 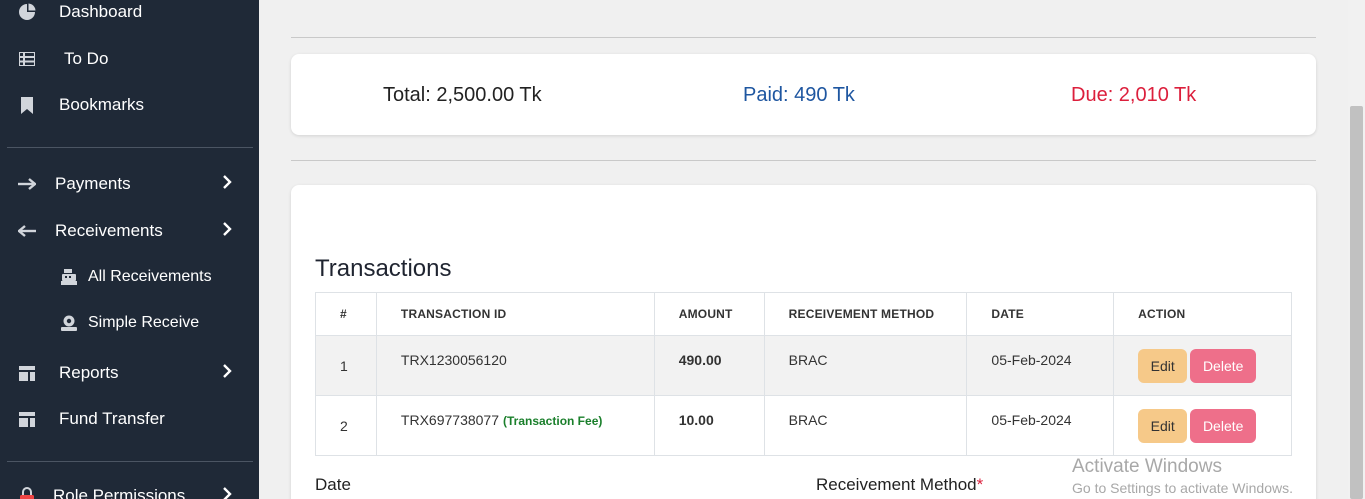 I want to click on sidebar-item-label: Dashboard, so click(x=101, y=11).